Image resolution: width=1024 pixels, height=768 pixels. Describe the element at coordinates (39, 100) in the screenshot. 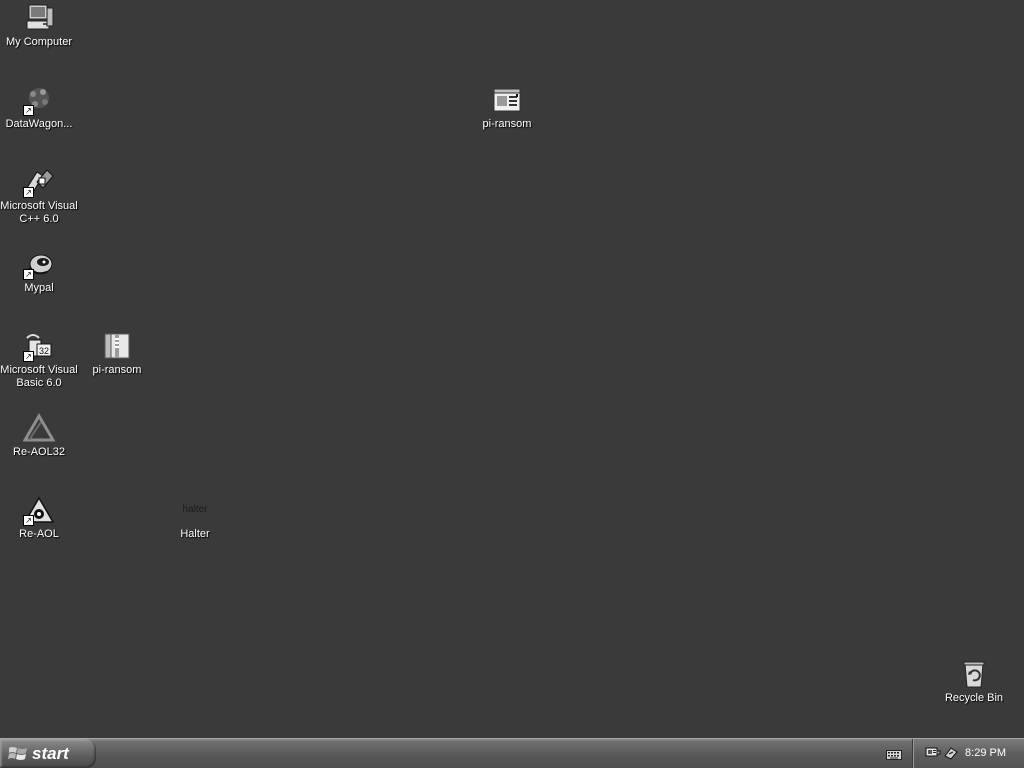

I see `datawagon-icon: ↗` at that location.